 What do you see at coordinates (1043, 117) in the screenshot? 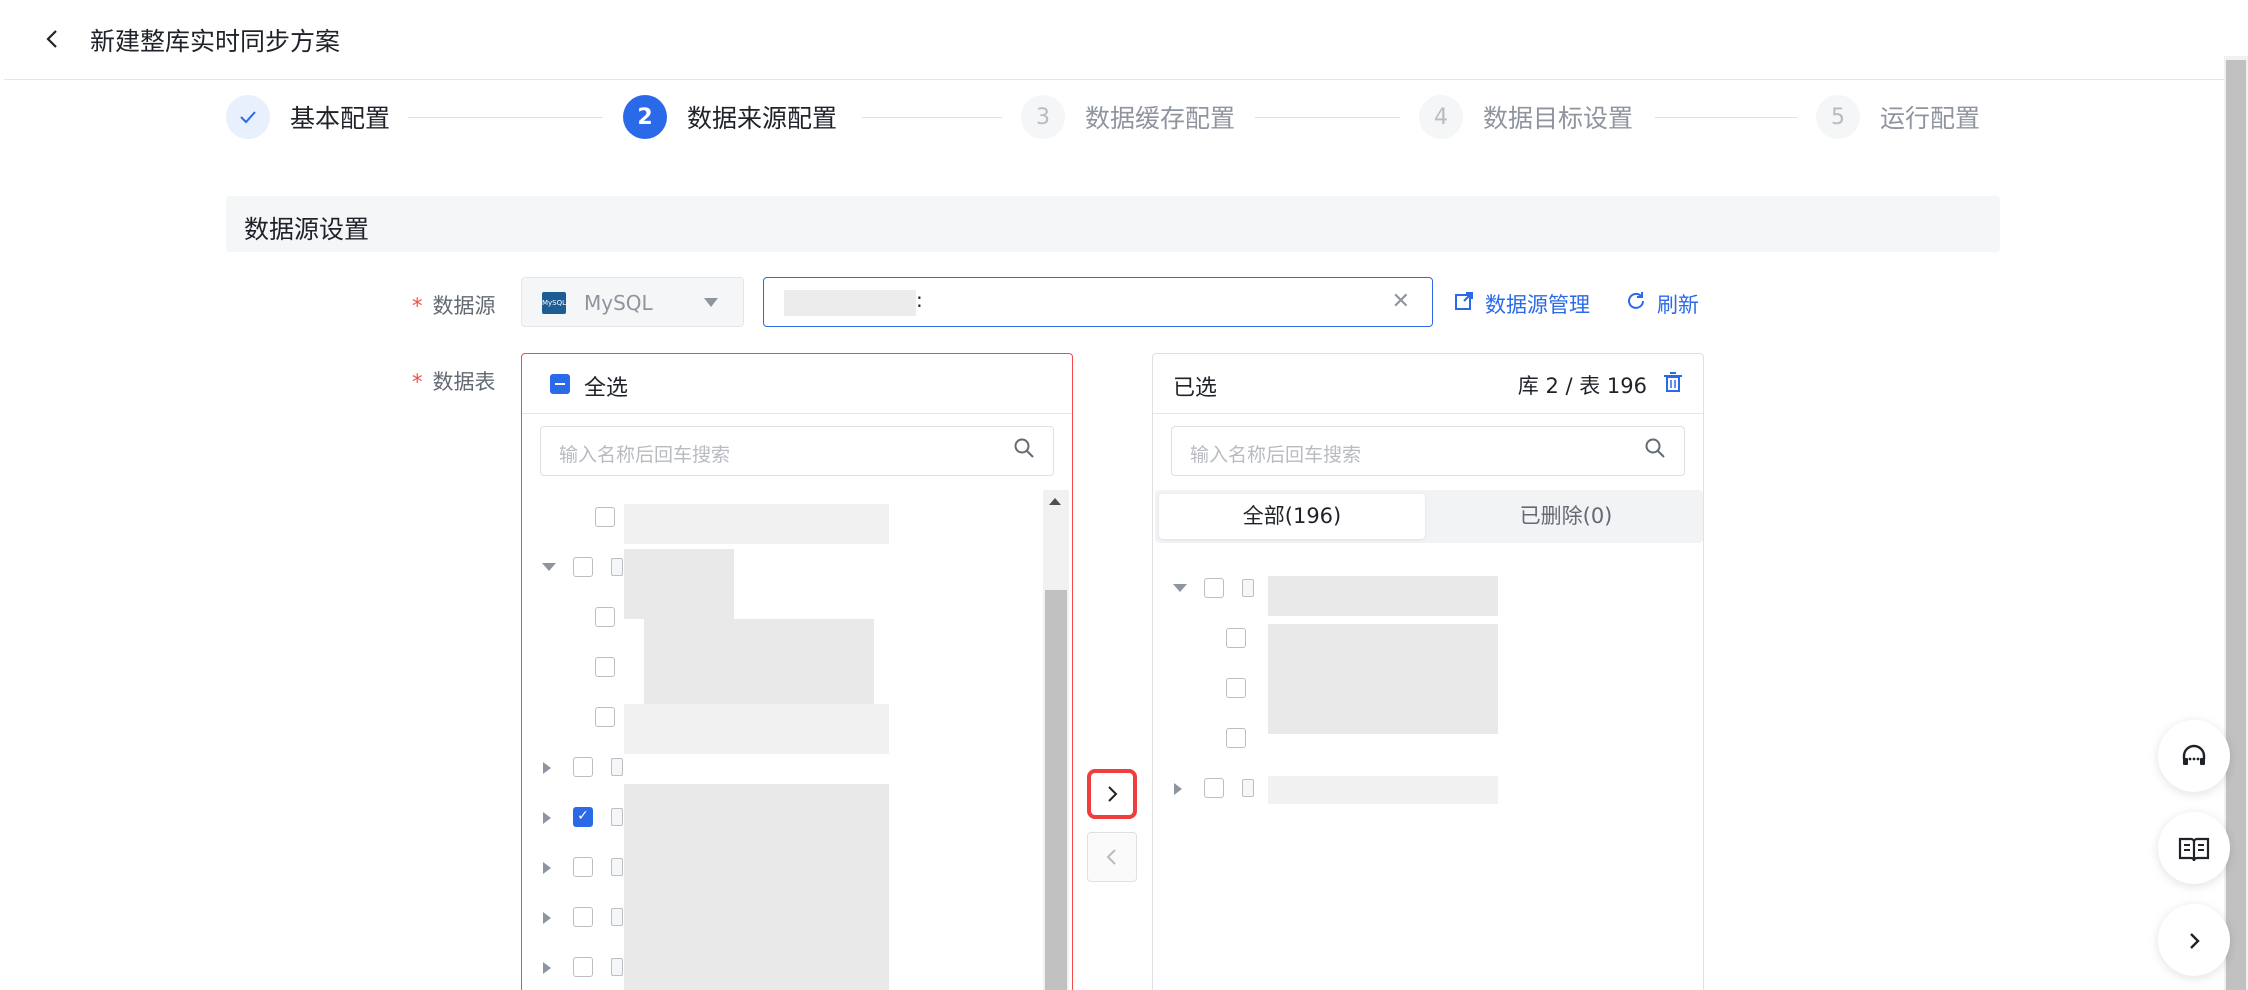
I see `step-number: 3` at bounding box center [1043, 117].